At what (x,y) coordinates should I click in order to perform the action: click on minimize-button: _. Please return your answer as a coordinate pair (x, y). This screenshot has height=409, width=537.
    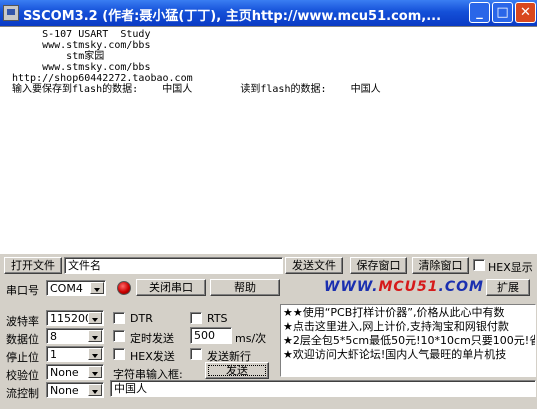
    Looking at the image, I should click on (479, 12).